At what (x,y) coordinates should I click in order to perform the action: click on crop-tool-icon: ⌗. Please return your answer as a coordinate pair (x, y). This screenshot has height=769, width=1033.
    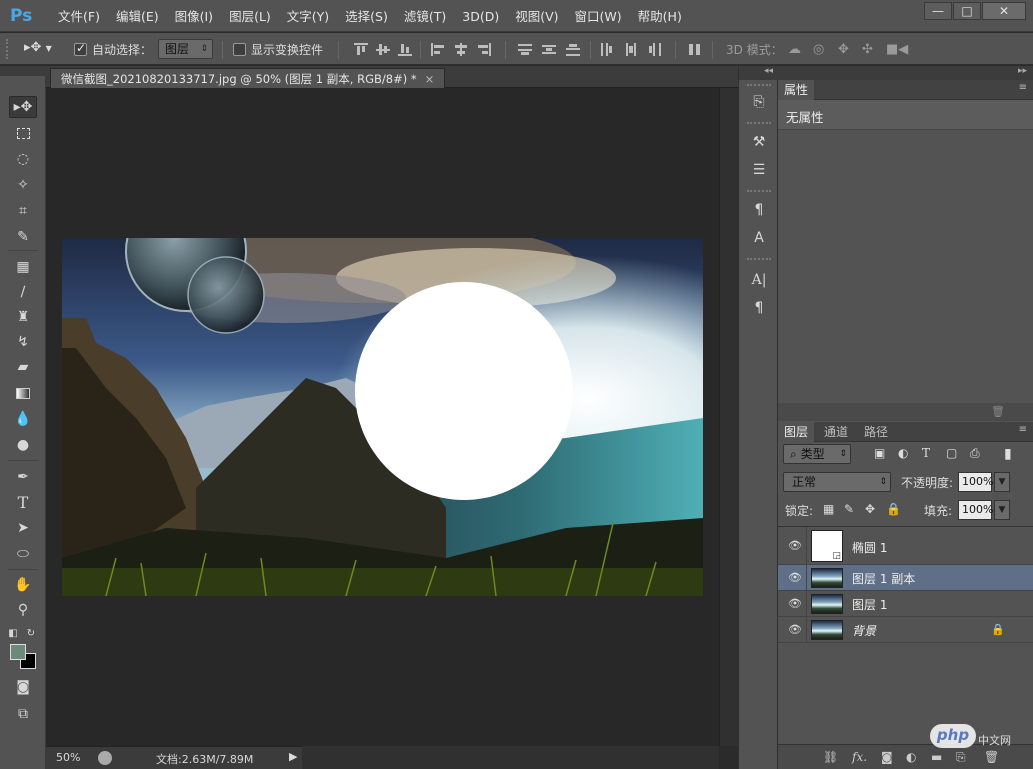
    Looking at the image, I should click on (23, 211).